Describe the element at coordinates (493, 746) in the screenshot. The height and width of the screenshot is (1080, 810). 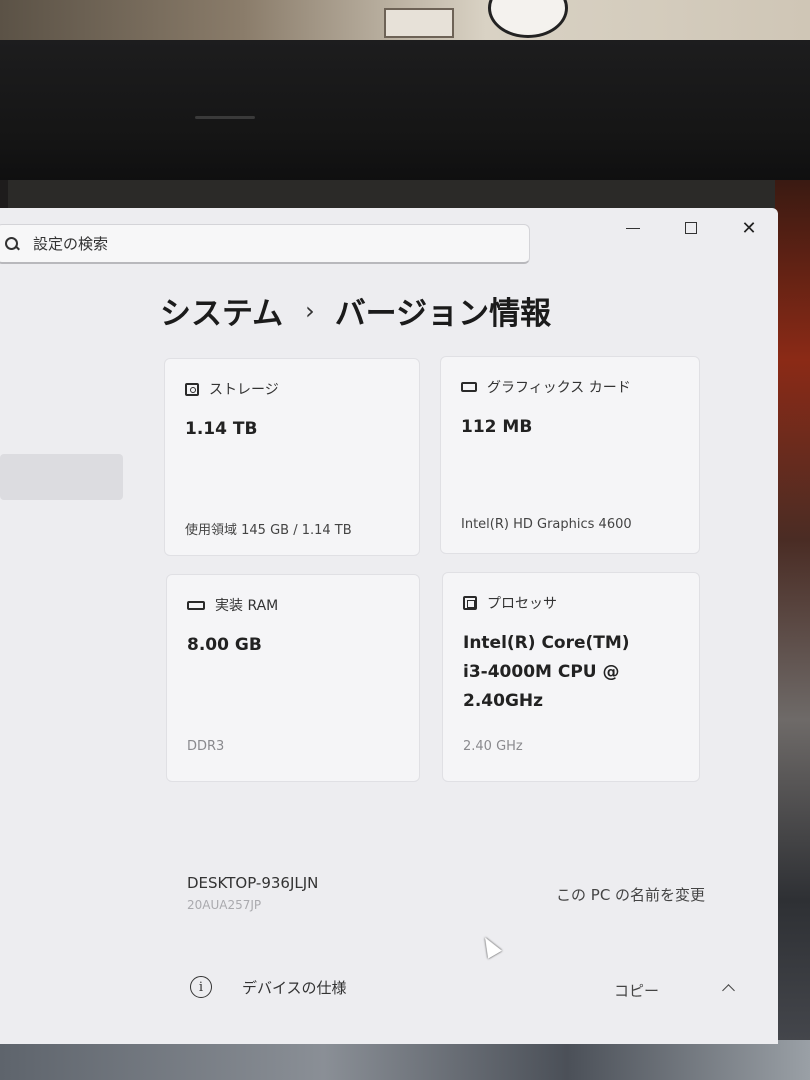
I see `processor-detail: 2.40 GHz` at that location.